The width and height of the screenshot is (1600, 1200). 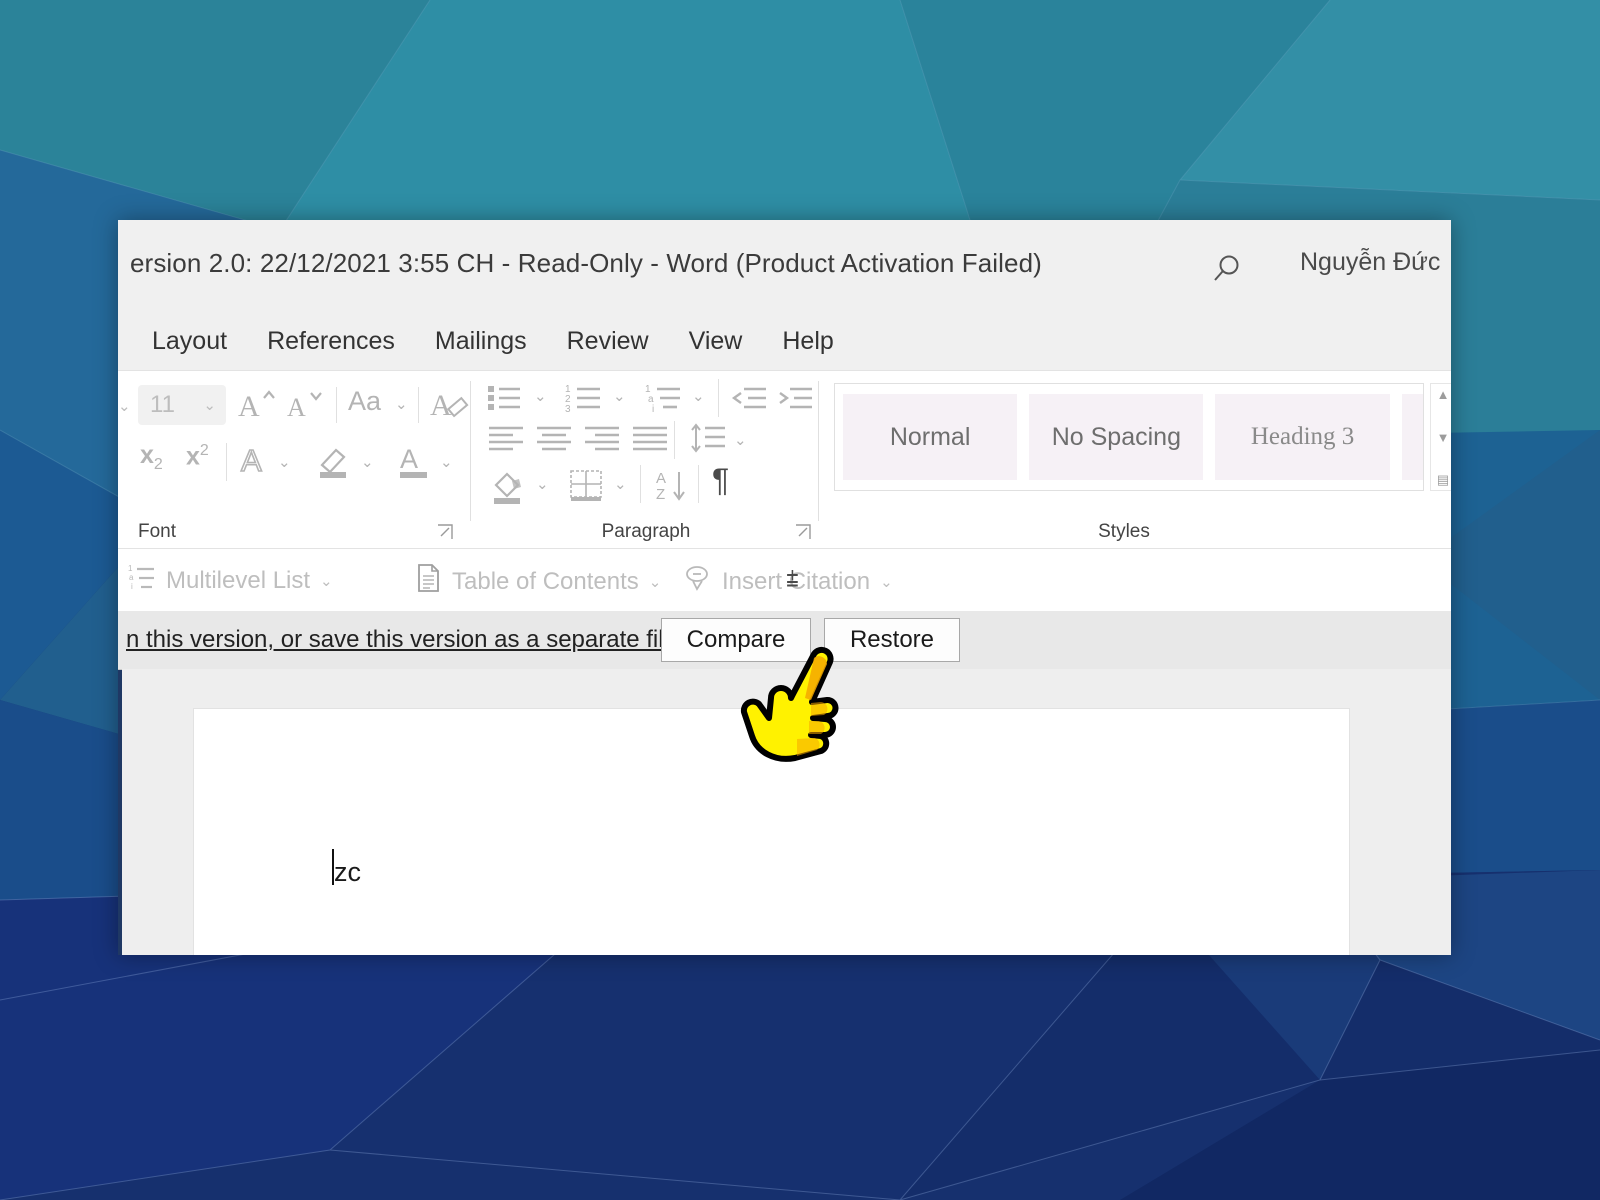 What do you see at coordinates (750, 400) in the screenshot?
I see `decrease-indent-icon` at bounding box center [750, 400].